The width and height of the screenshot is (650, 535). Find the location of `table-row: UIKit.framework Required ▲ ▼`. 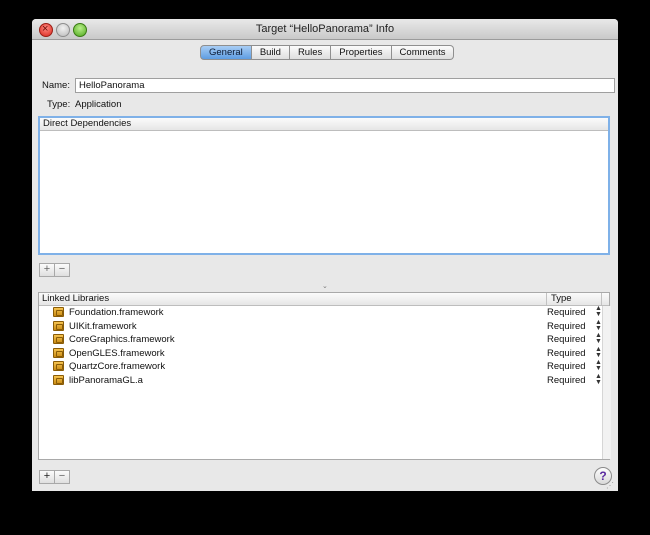

table-row: UIKit.framework Required ▲ ▼ is located at coordinates (320, 326).